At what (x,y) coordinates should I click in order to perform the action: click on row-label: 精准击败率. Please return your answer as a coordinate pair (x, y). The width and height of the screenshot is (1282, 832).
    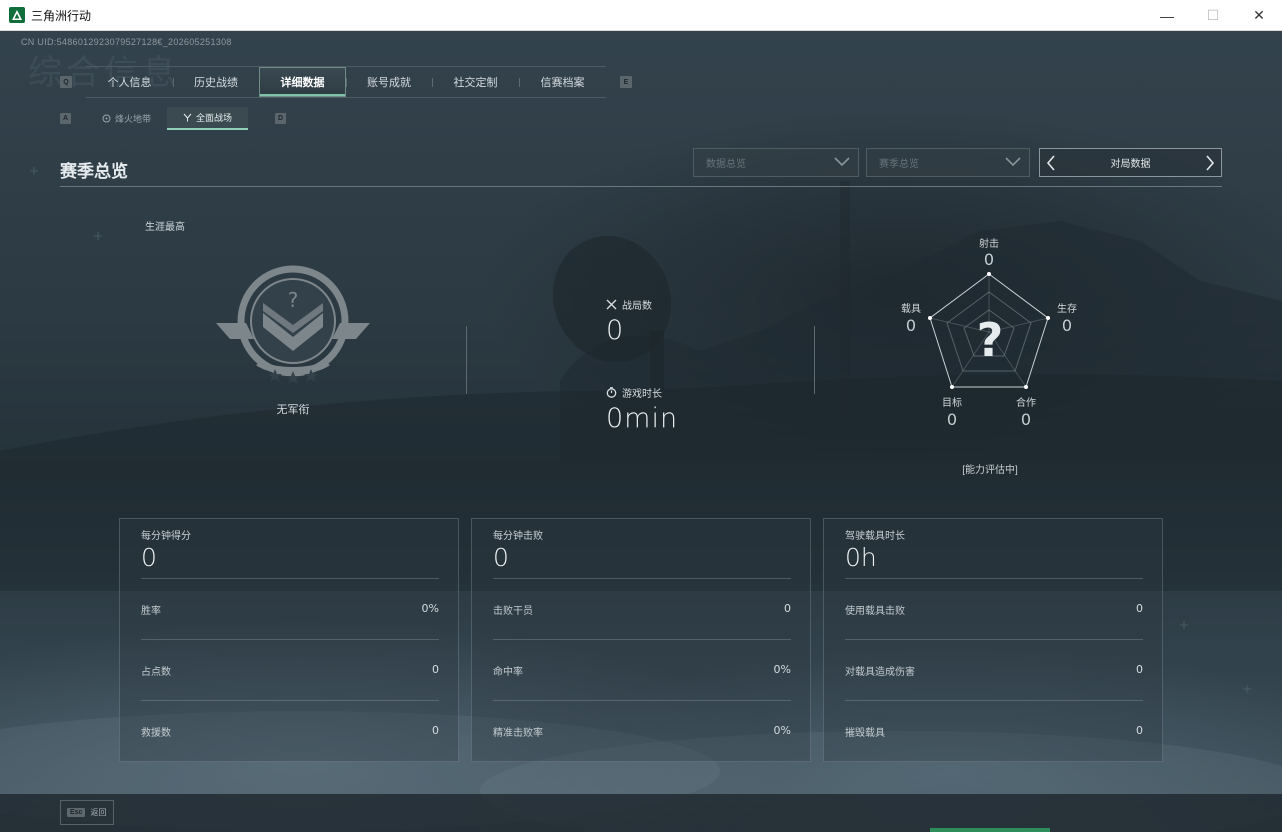
    Looking at the image, I should click on (518, 733).